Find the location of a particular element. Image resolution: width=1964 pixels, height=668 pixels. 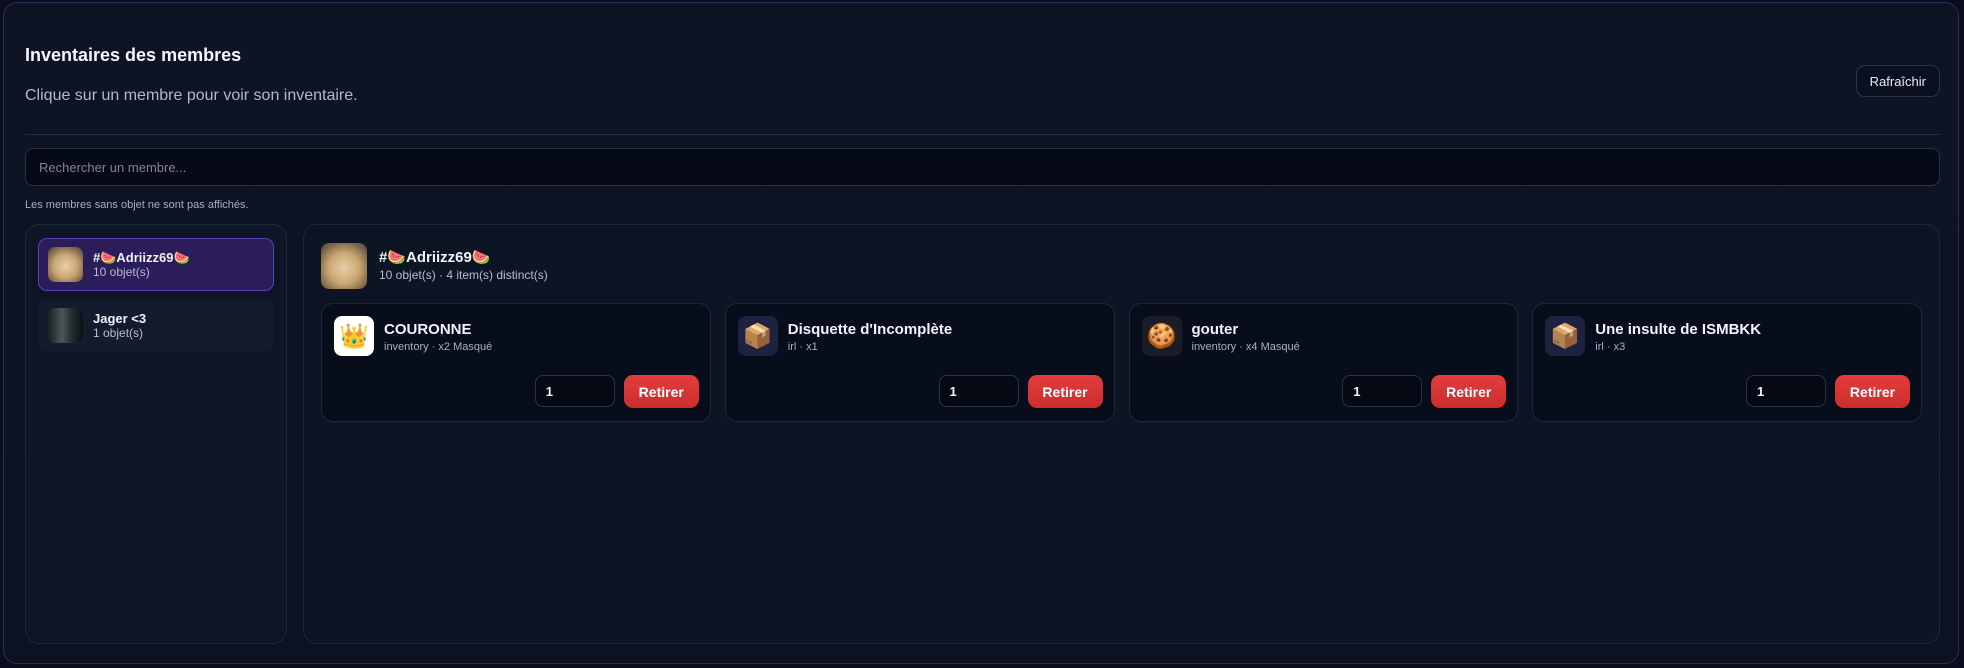

item-meta: inventory · x2 Masqué is located at coordinates (438, 347).